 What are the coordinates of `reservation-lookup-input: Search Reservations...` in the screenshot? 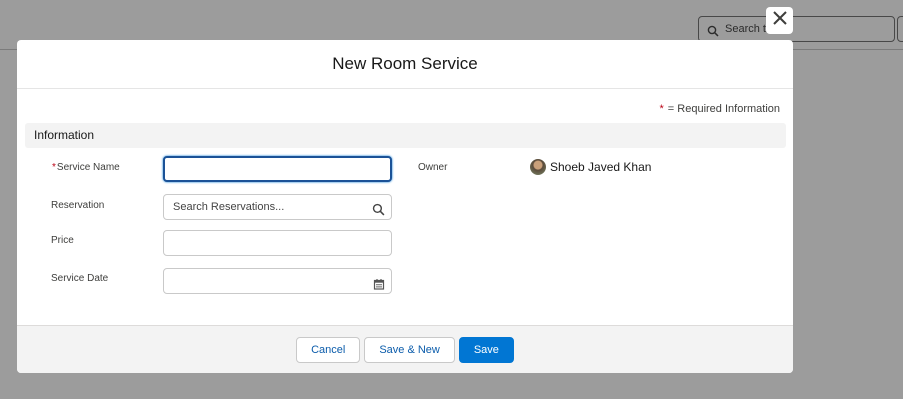 It's located at (277, 207).